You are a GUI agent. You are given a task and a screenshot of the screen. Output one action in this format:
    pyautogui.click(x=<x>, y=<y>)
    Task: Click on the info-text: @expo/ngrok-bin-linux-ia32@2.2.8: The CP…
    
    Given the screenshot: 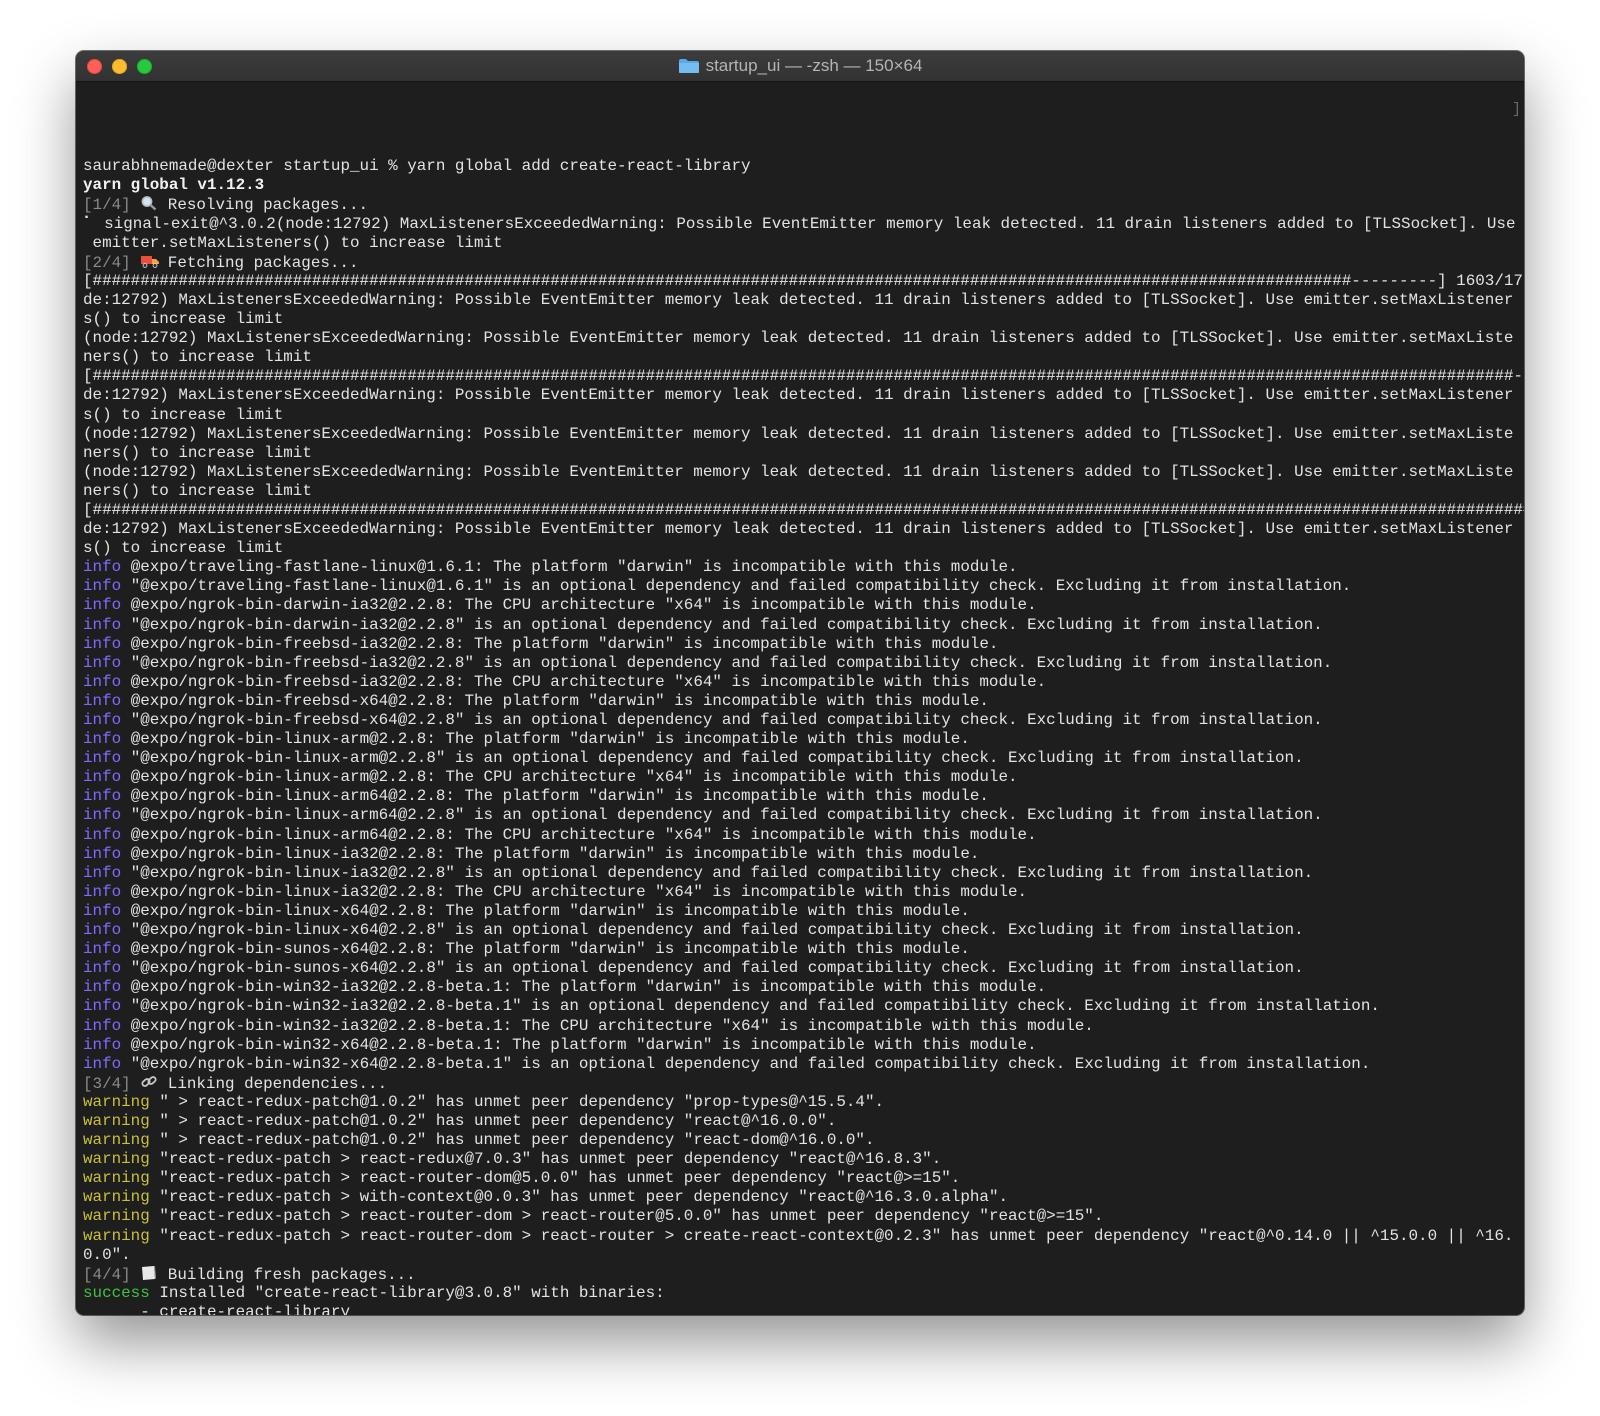 What is the action you would take?
    pyautogui.click(x=579, y=891)
    